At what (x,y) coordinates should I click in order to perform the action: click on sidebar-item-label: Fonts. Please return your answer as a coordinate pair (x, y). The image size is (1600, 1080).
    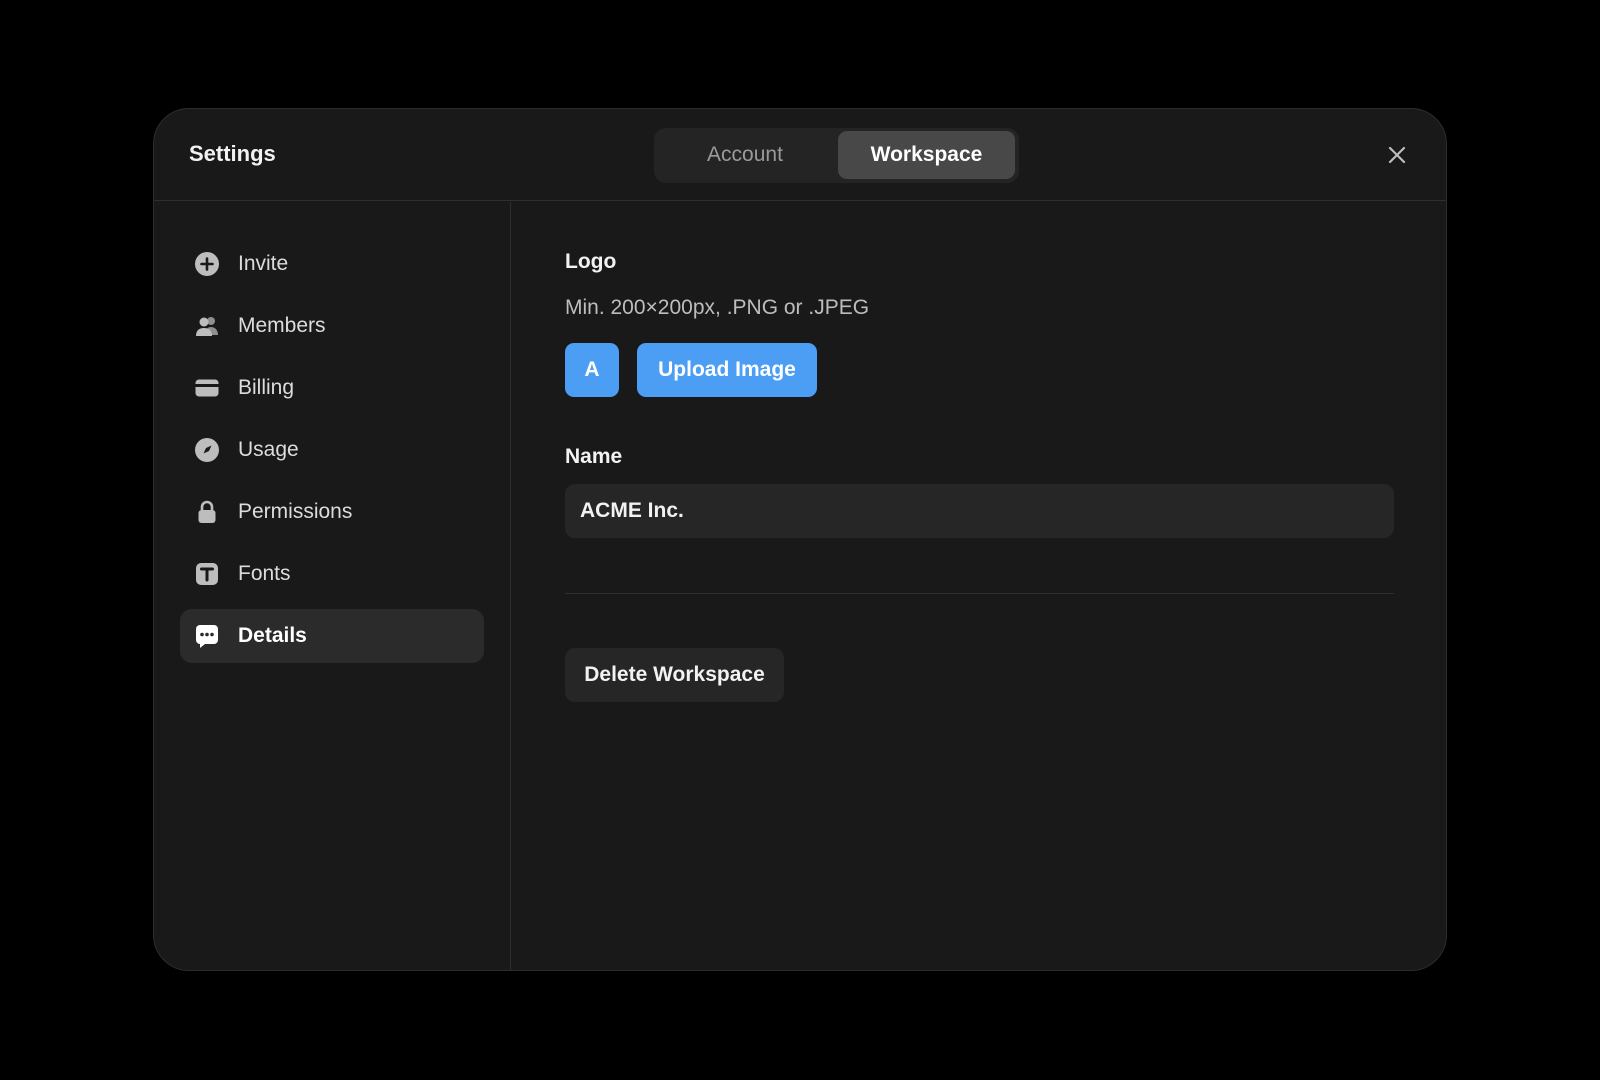
    Looking at the image, I should click on (264, 573).